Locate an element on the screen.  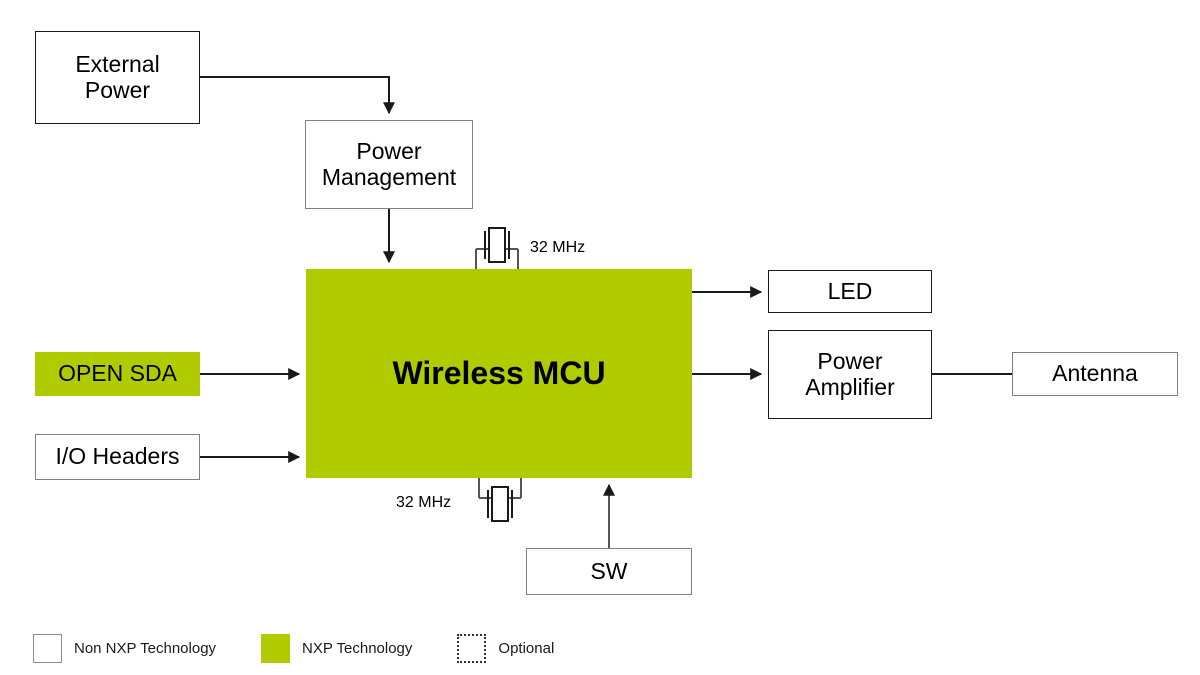
block-io-headers: I/O Headers is located at coordinates (117, 457).